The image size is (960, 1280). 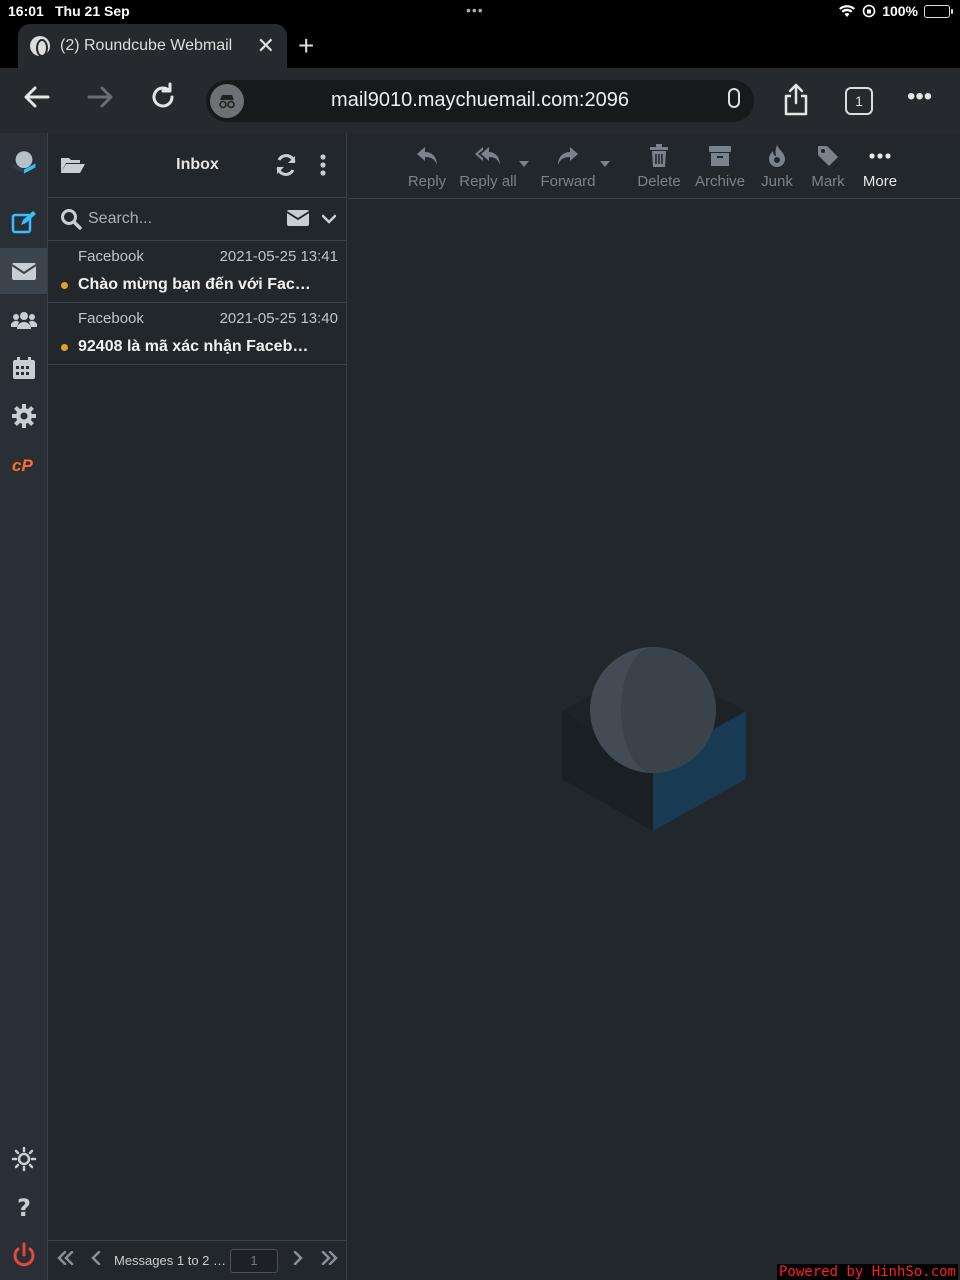 What do you see at coordinates (198, 346) in the screenshot?
I see `message-subject: 92408 là mã xác nhận Facebook của bạn` at bounding box center [198, 346].